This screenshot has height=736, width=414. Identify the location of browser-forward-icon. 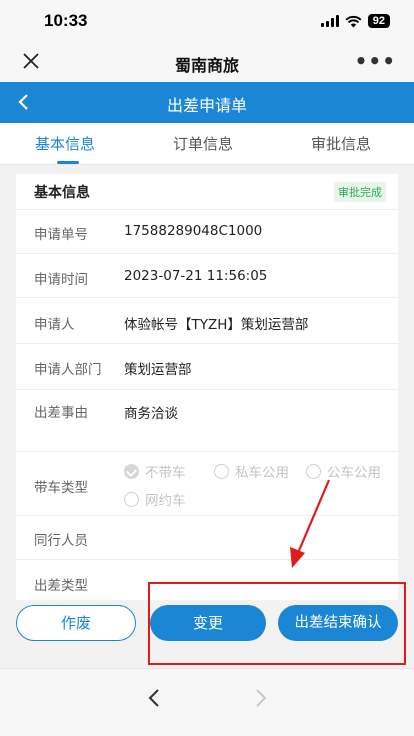
(261, 698).